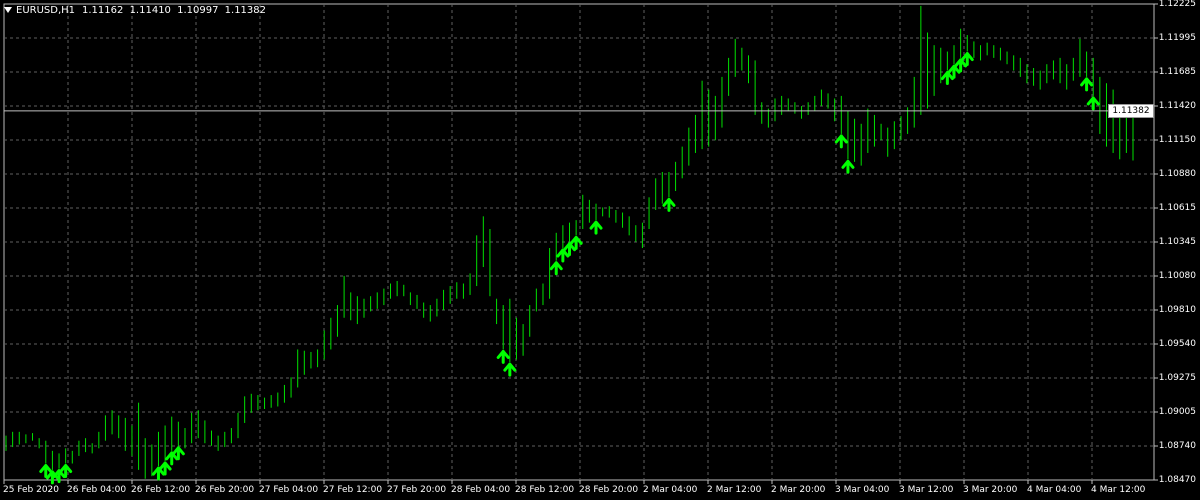 The image size is (1200, 500). I want to click on x-tick-label: 26 Feb 20:00, so click(225, 490).